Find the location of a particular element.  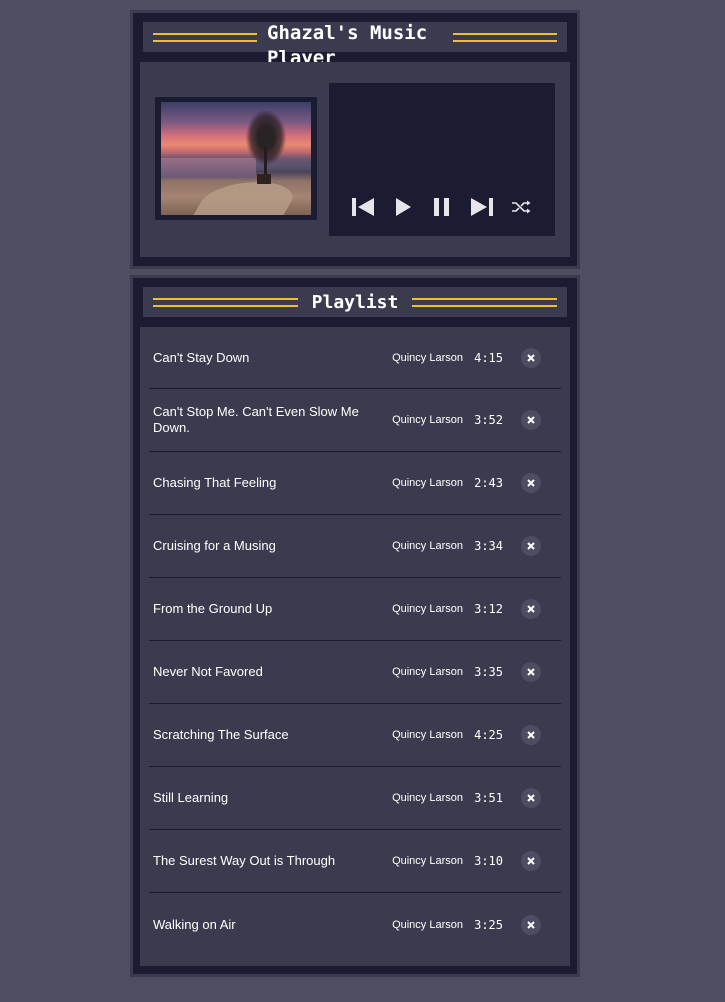

song-title: Never Not Favored is located at coordinates (208, 671).